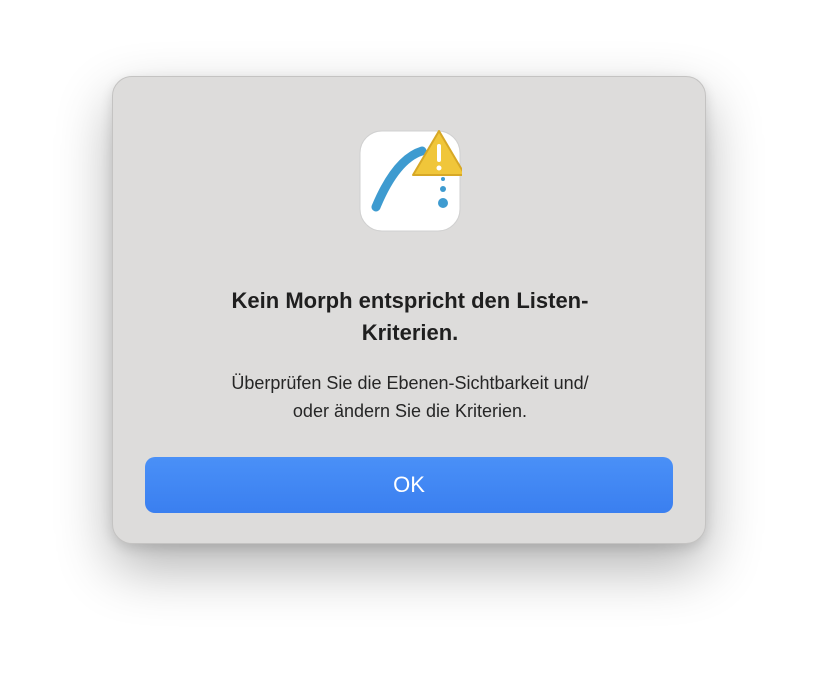  Describe the element at coordinates (410, 411) in the screenshot. I see `dialog-message-line: oder ändern Sie die Kriterien.` at that location.